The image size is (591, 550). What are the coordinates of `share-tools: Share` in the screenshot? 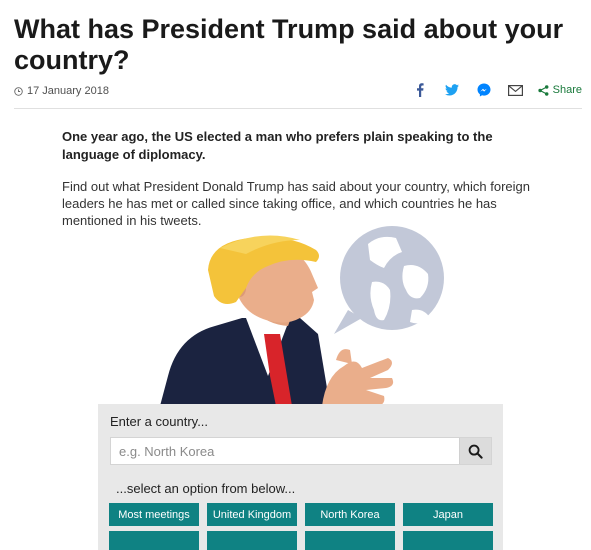 It's located at (489, 90).